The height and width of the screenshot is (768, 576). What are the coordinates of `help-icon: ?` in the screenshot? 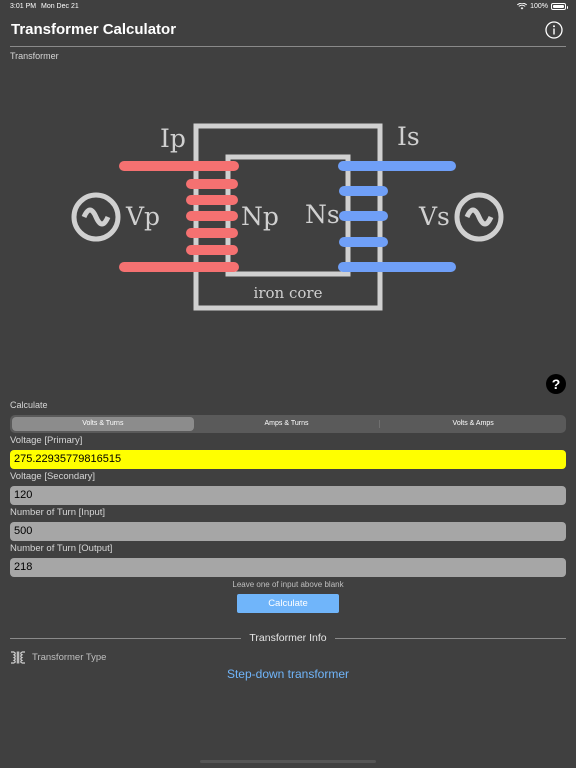 It's located at (556, 384).